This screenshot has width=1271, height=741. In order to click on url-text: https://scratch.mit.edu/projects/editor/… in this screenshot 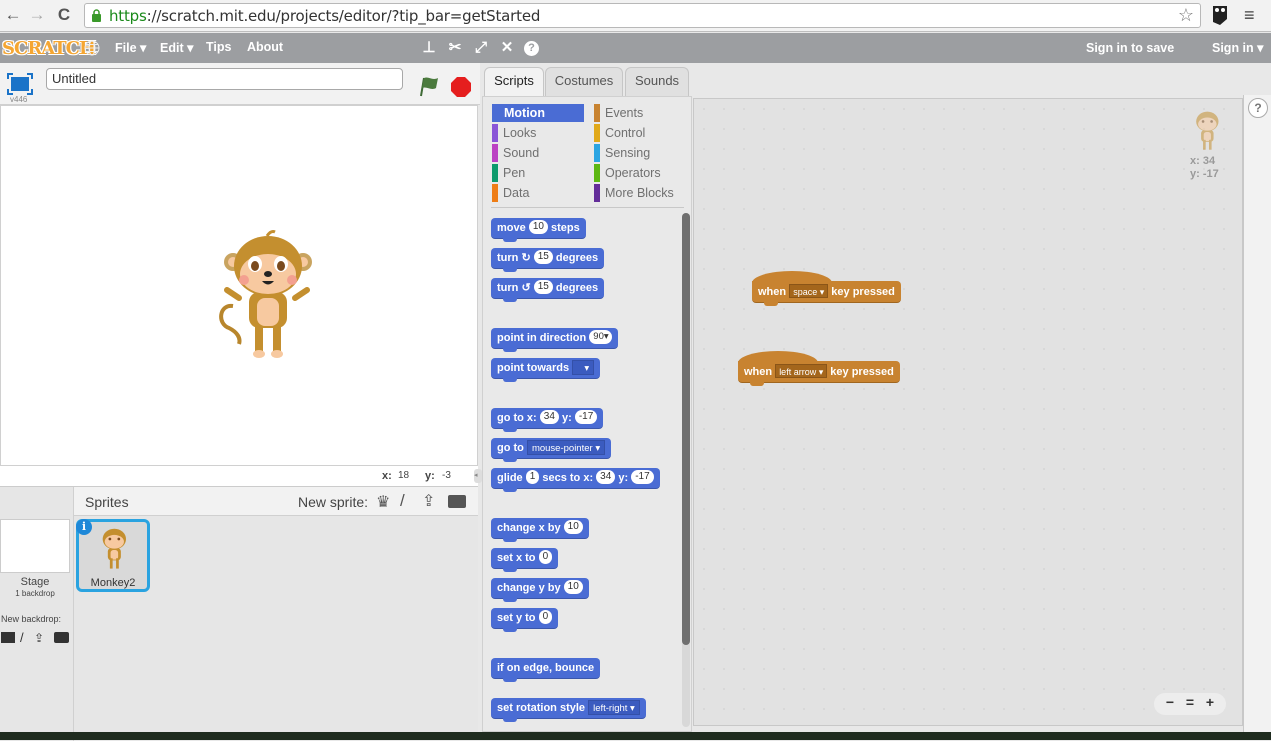, I will do `click(325, 16)`.